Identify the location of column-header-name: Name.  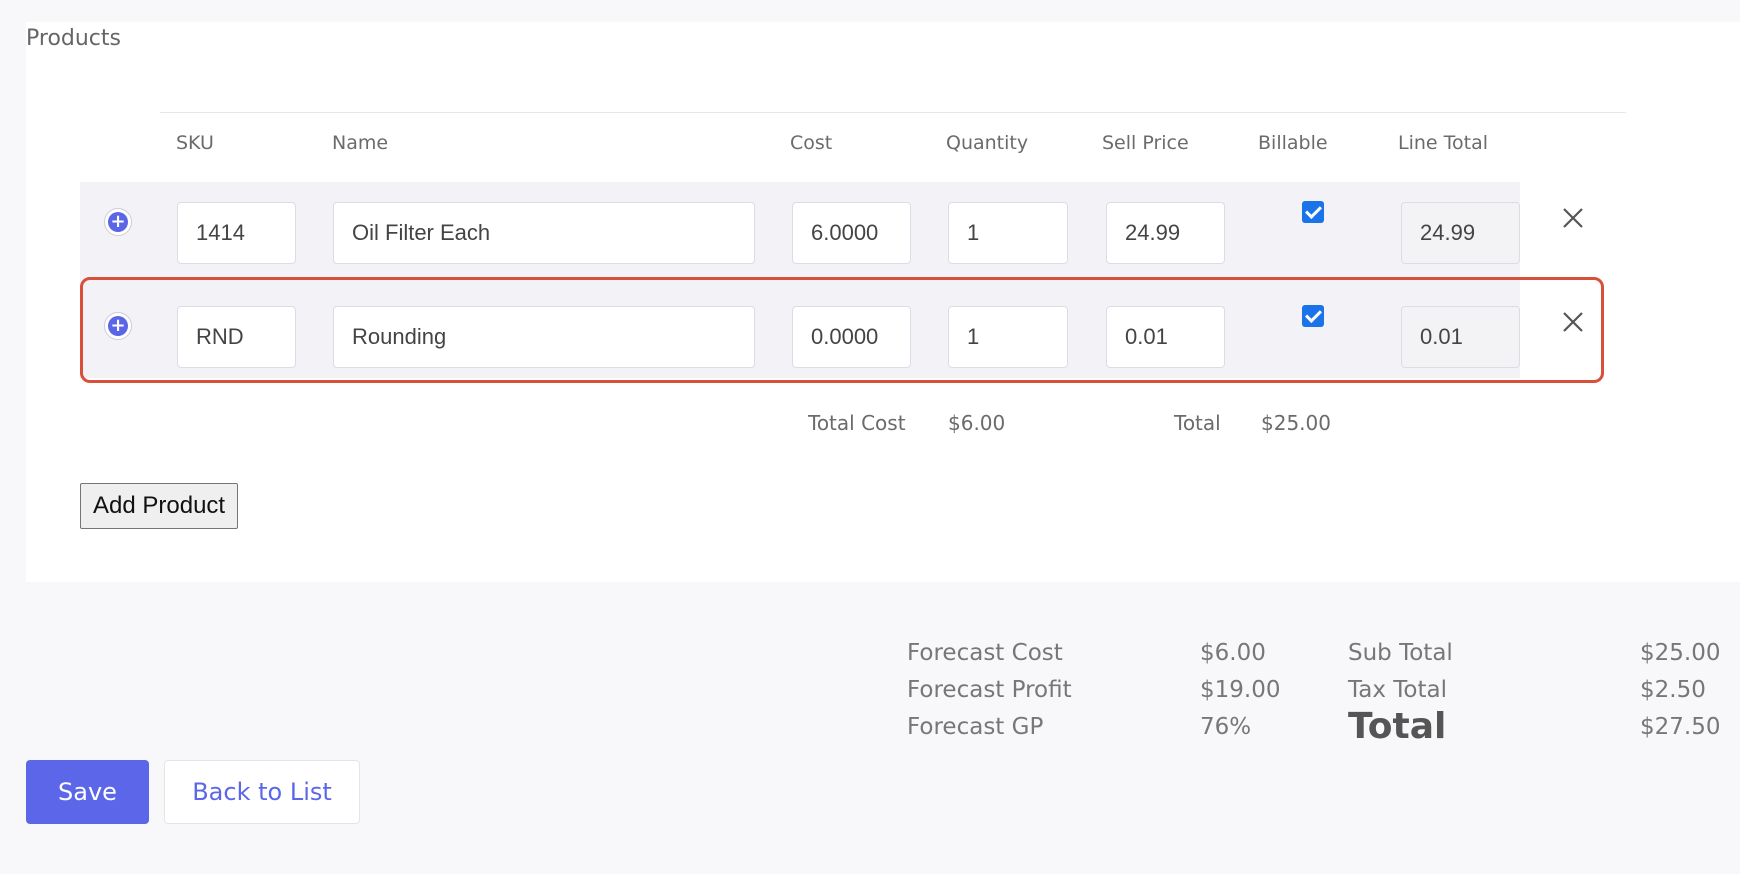
(360, 143).